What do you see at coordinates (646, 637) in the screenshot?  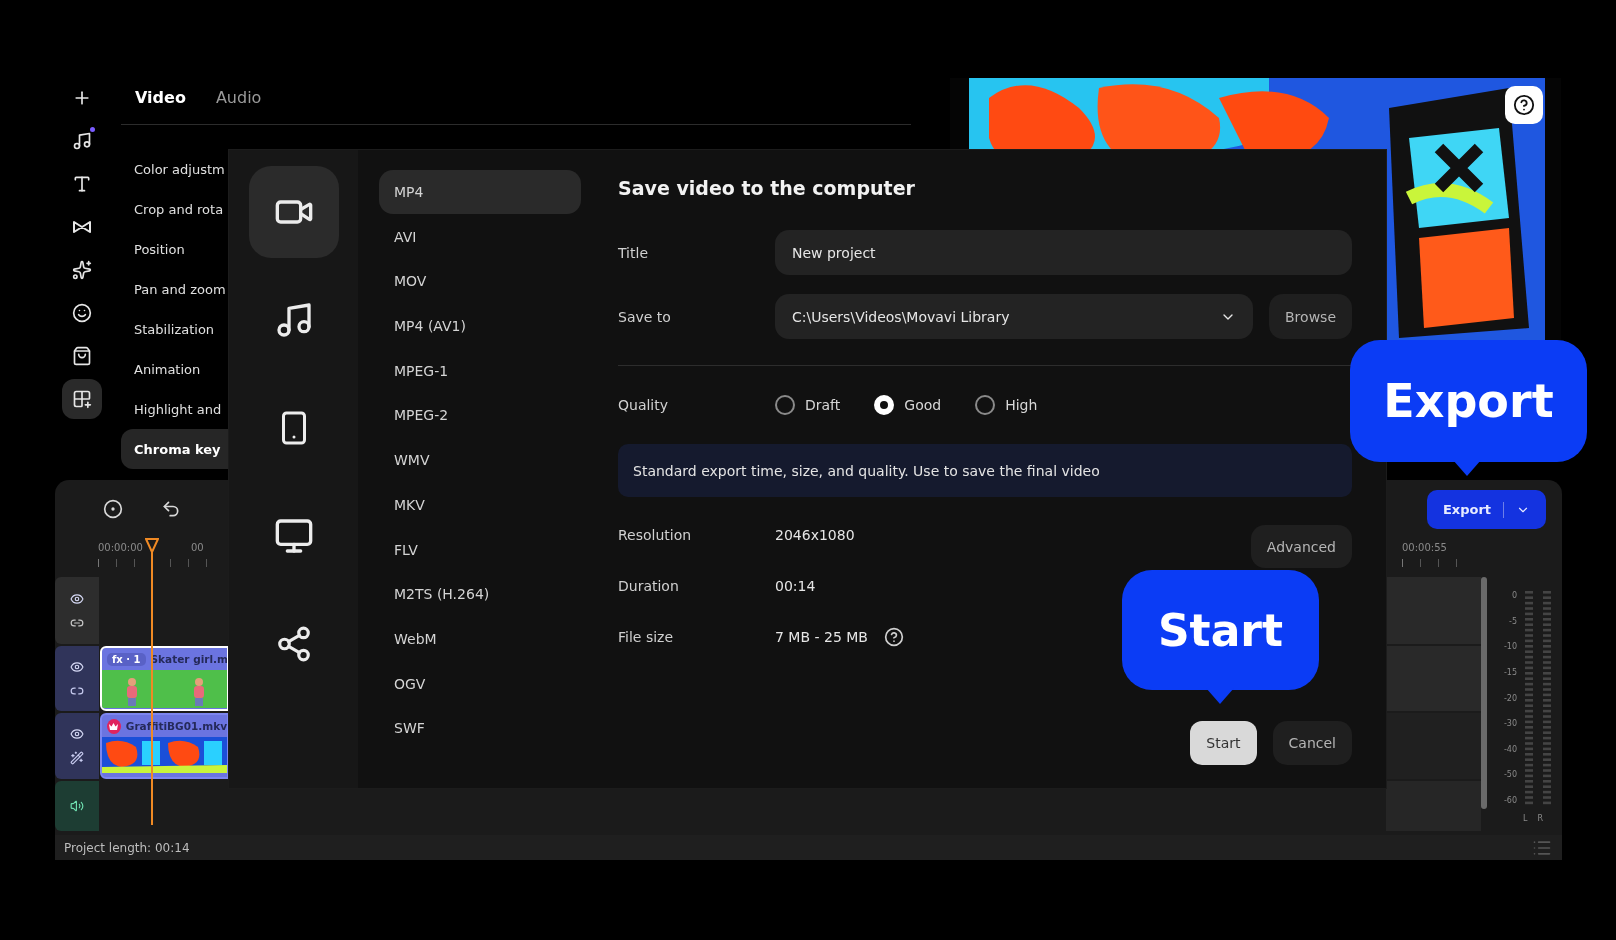 I see `detail-label: File size` at bounding box center [646, 637].